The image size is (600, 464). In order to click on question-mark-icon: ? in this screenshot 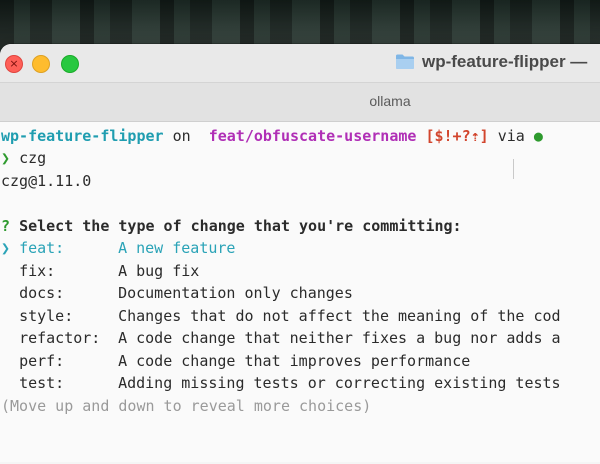, I will do `click(6, 226)`.